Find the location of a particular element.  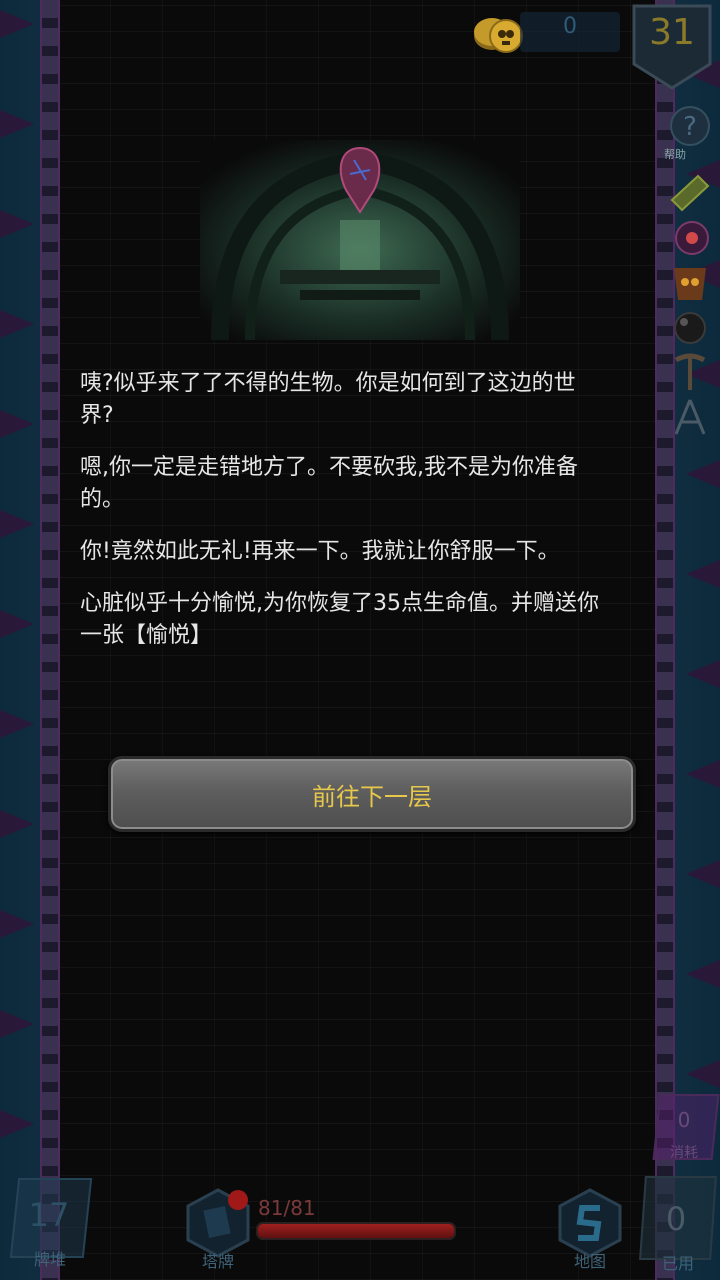

hp-bar-fill is located at coordinates (356, 1231).